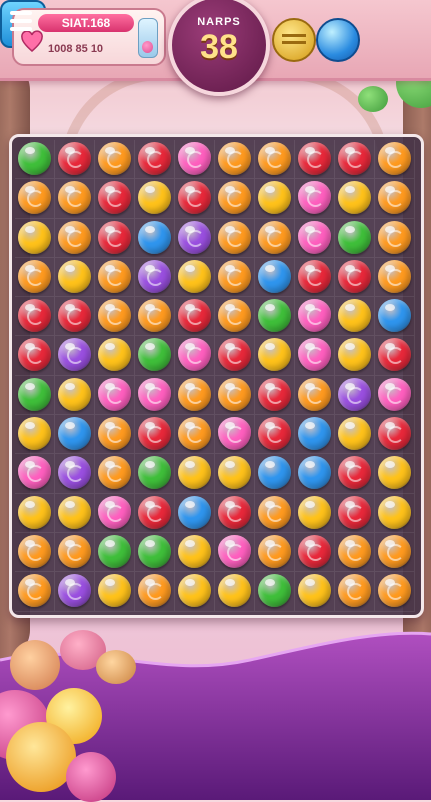  What do you see at coordinates (294, 40) in the screenshot?
I see `honey-pot-booster-button` at bounding box center [294, 40].